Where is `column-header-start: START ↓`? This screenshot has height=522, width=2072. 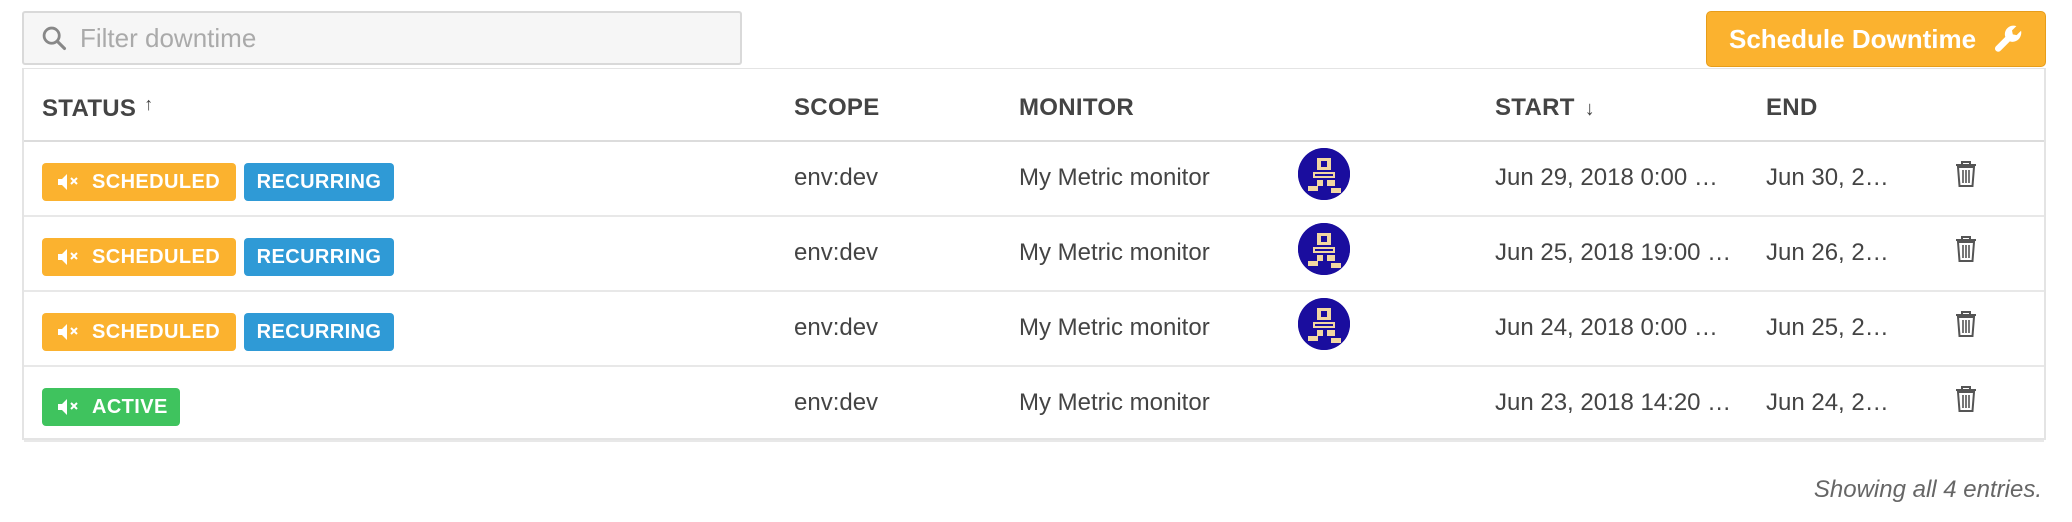 column-header-start: START ↓ is located at coordinates (1545, 108).